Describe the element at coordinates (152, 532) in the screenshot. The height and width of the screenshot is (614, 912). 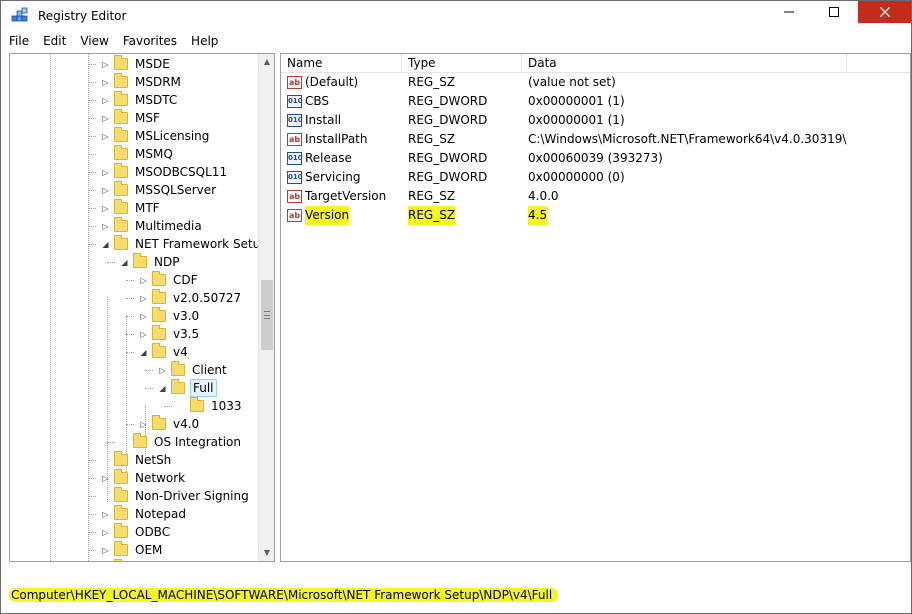
I see `tree-item-label: ODBC` at that location.